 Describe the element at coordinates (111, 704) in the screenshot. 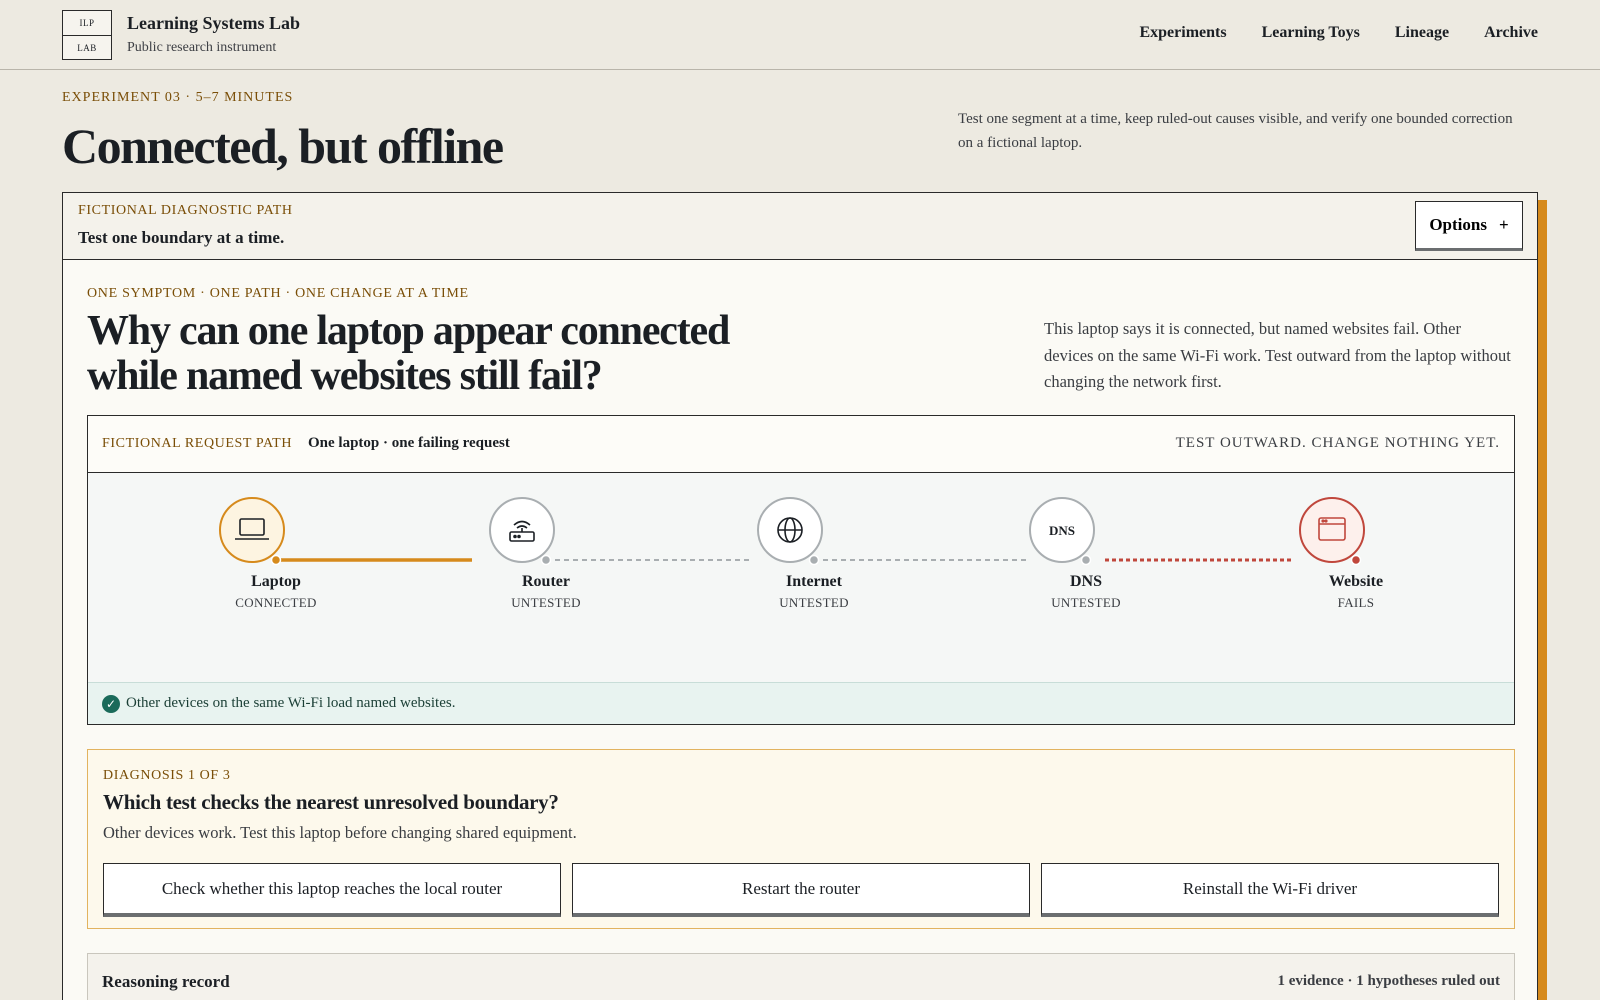

I see `check-icon: ✓` at that location.